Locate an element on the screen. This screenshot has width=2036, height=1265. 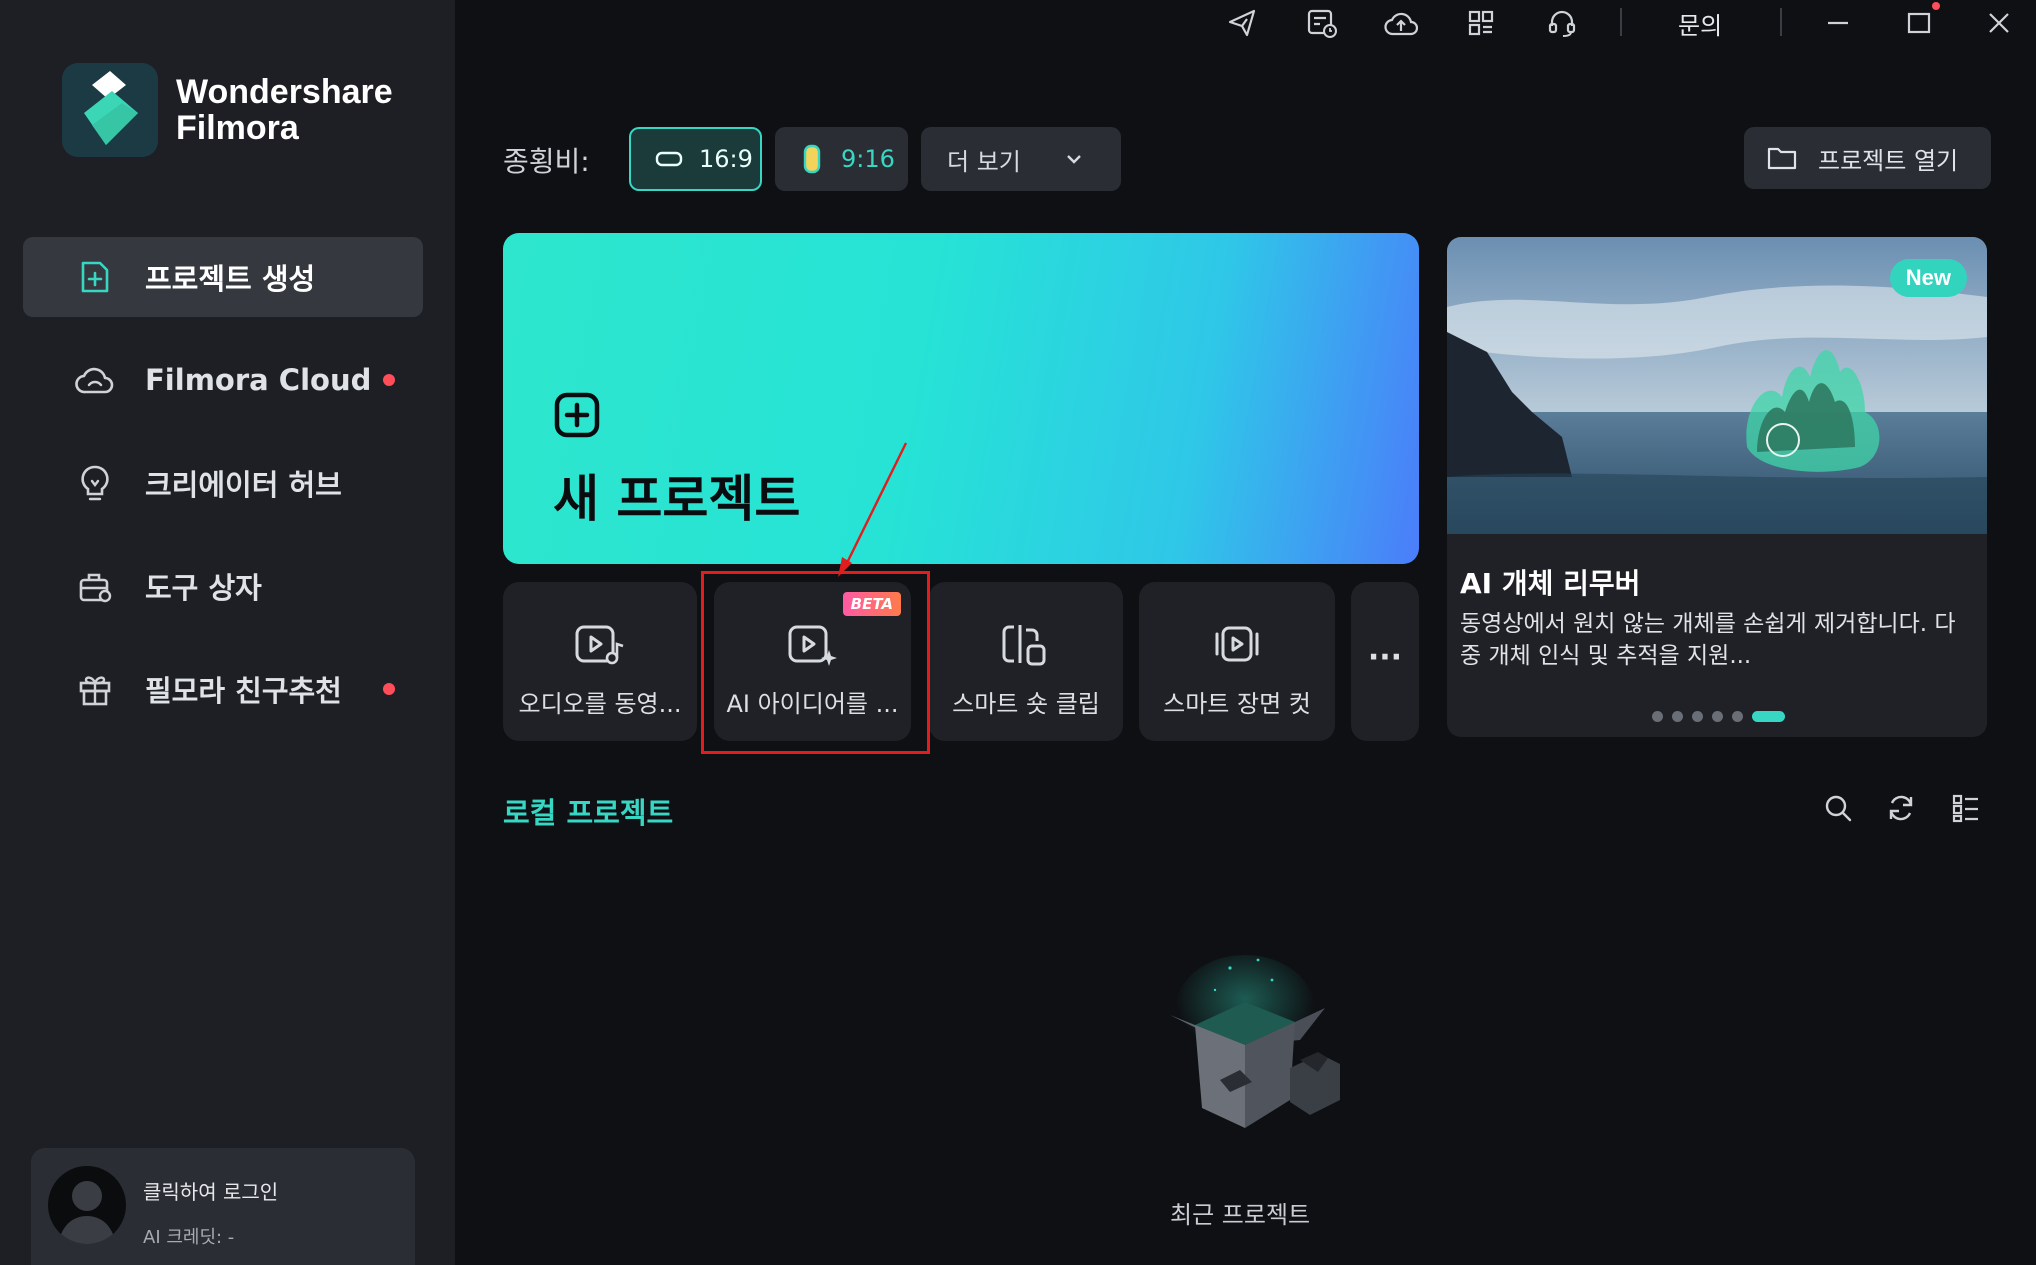
brand-line2: Filmora is located at coordinates (237, 128).